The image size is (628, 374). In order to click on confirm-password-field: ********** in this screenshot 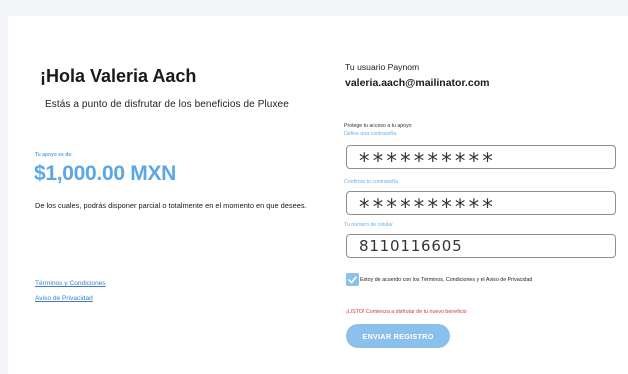, I will do `click(481, 203)`.